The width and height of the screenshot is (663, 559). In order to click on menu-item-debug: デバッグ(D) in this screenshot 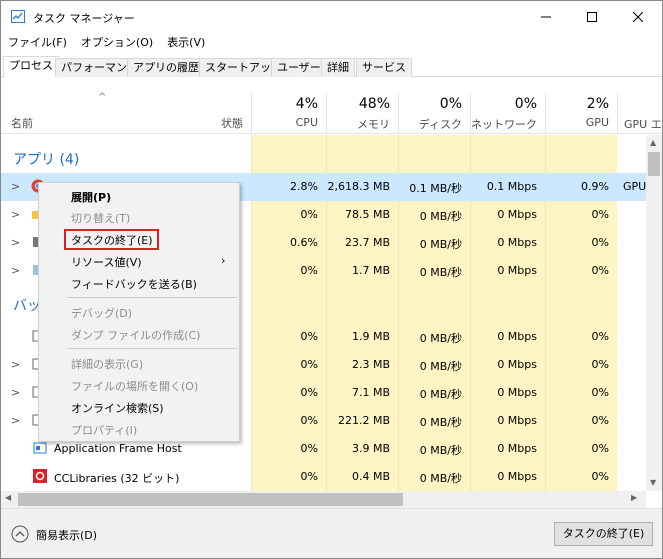, I will do `click(102, 313)`.